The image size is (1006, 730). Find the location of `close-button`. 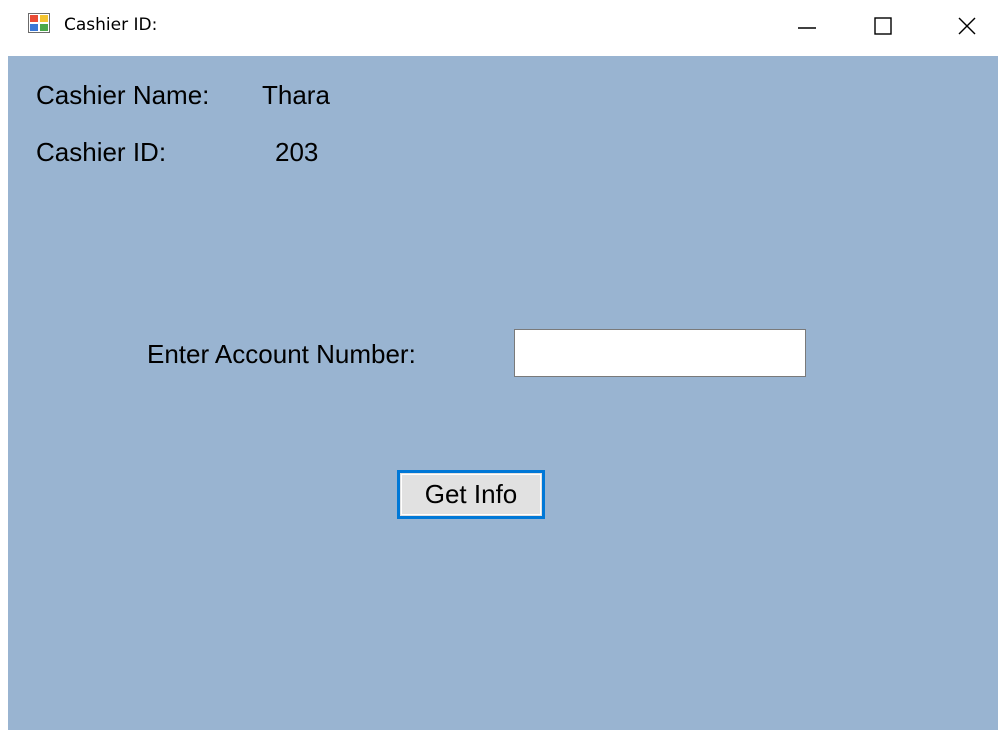

close-button is located at coordinates (967, 28).